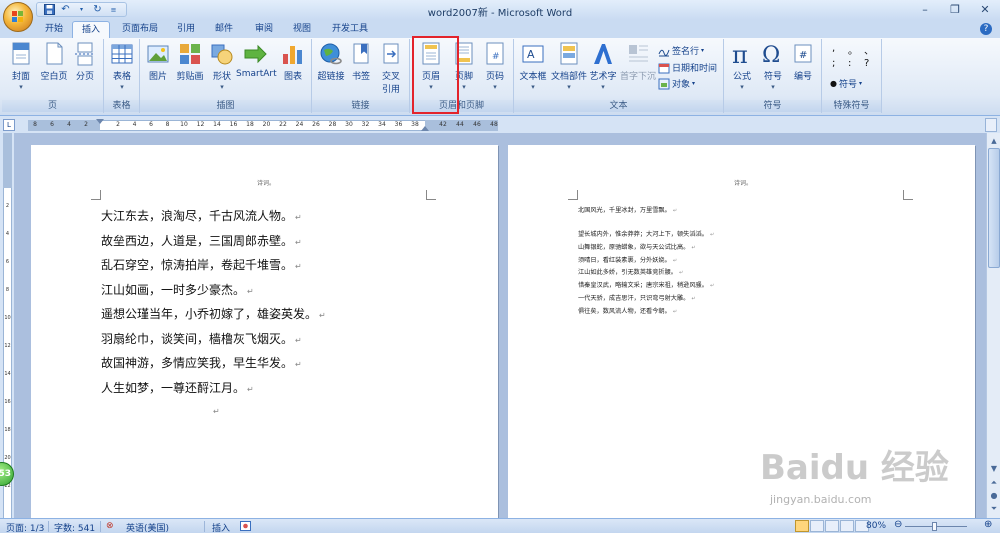 The height and width of the screenshot is (533, 1000). What do you see at coordinates (54, 29) in the screenshot?
I see `tab-home: 开始` at bounding box center [54, 29].